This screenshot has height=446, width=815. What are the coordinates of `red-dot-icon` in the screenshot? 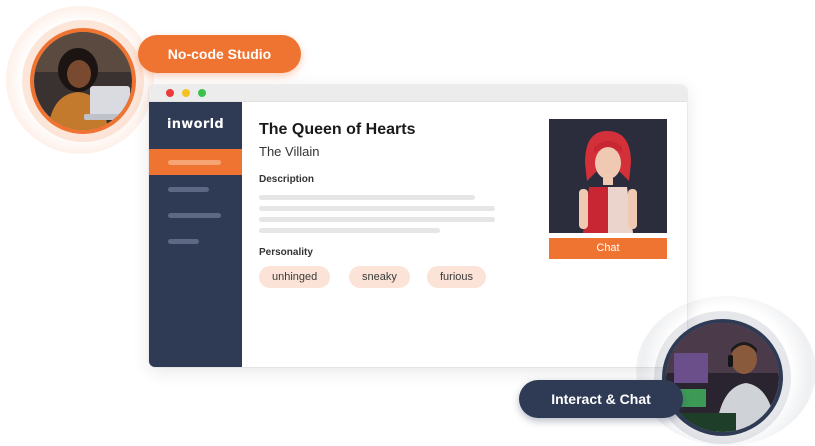 It's located at (170, 93).